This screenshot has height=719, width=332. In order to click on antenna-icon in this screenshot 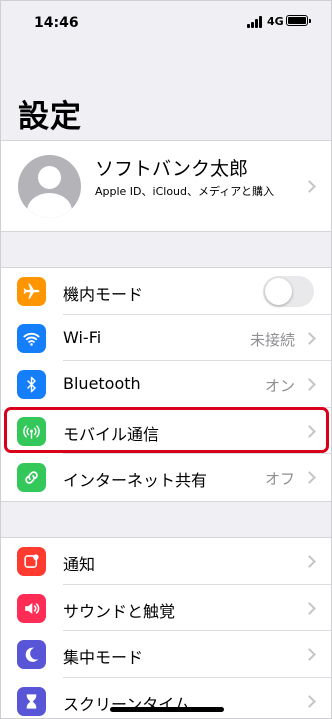, I will do `click(31, 431)`.